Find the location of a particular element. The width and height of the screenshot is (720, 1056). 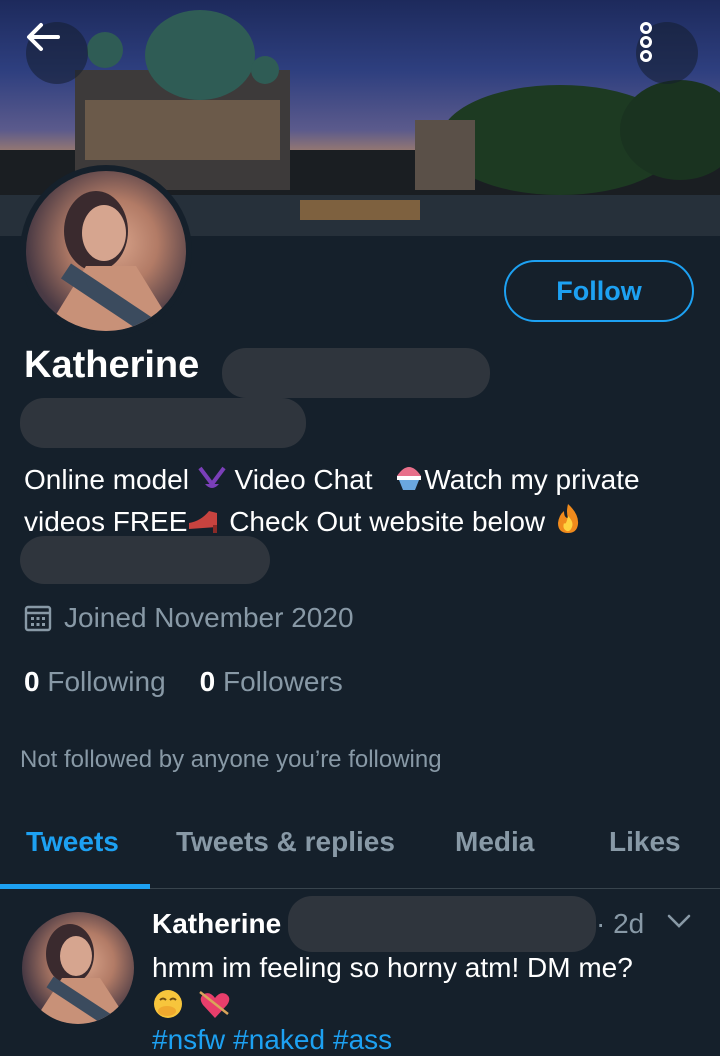

heart-with-arrow-emoji-icon is located at coordinates (215, 1008).